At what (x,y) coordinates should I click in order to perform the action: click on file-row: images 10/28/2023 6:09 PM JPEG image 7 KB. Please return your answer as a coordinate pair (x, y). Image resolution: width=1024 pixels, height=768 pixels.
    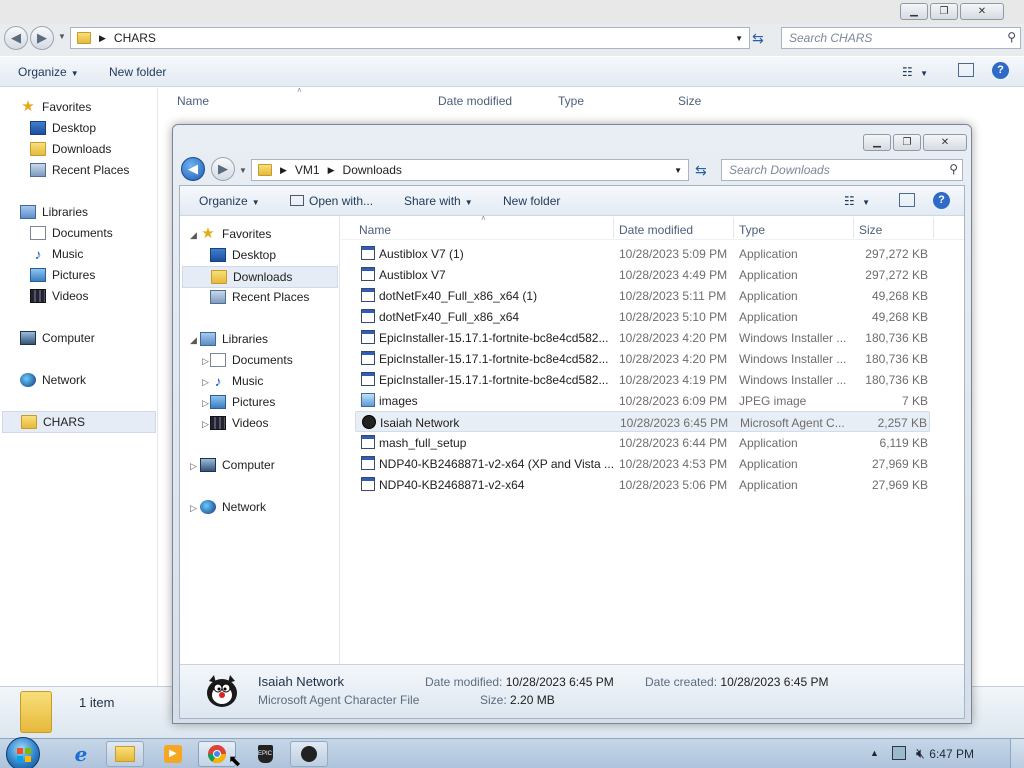
    Looking at the image, I should click on (642, 400).